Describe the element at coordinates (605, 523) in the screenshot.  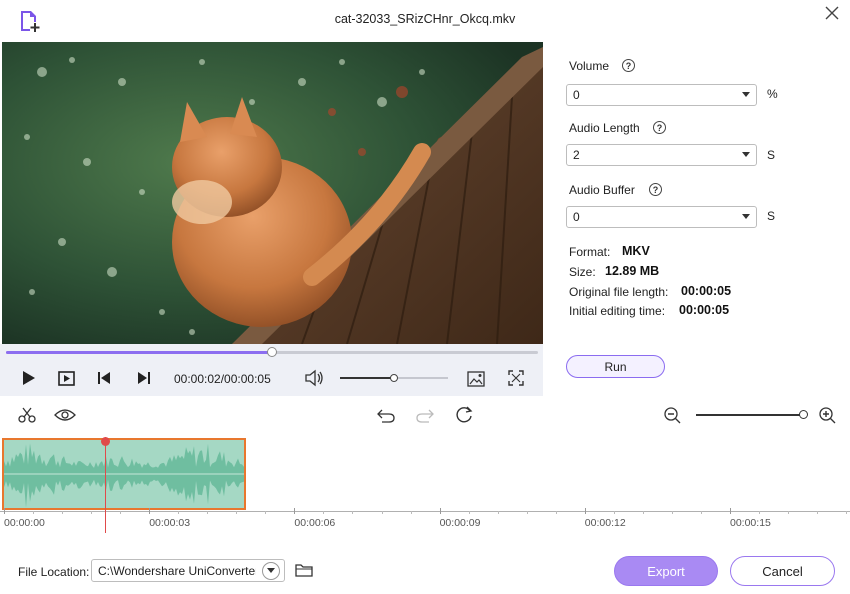
I see `tick-label: 00:00:12` at that location.